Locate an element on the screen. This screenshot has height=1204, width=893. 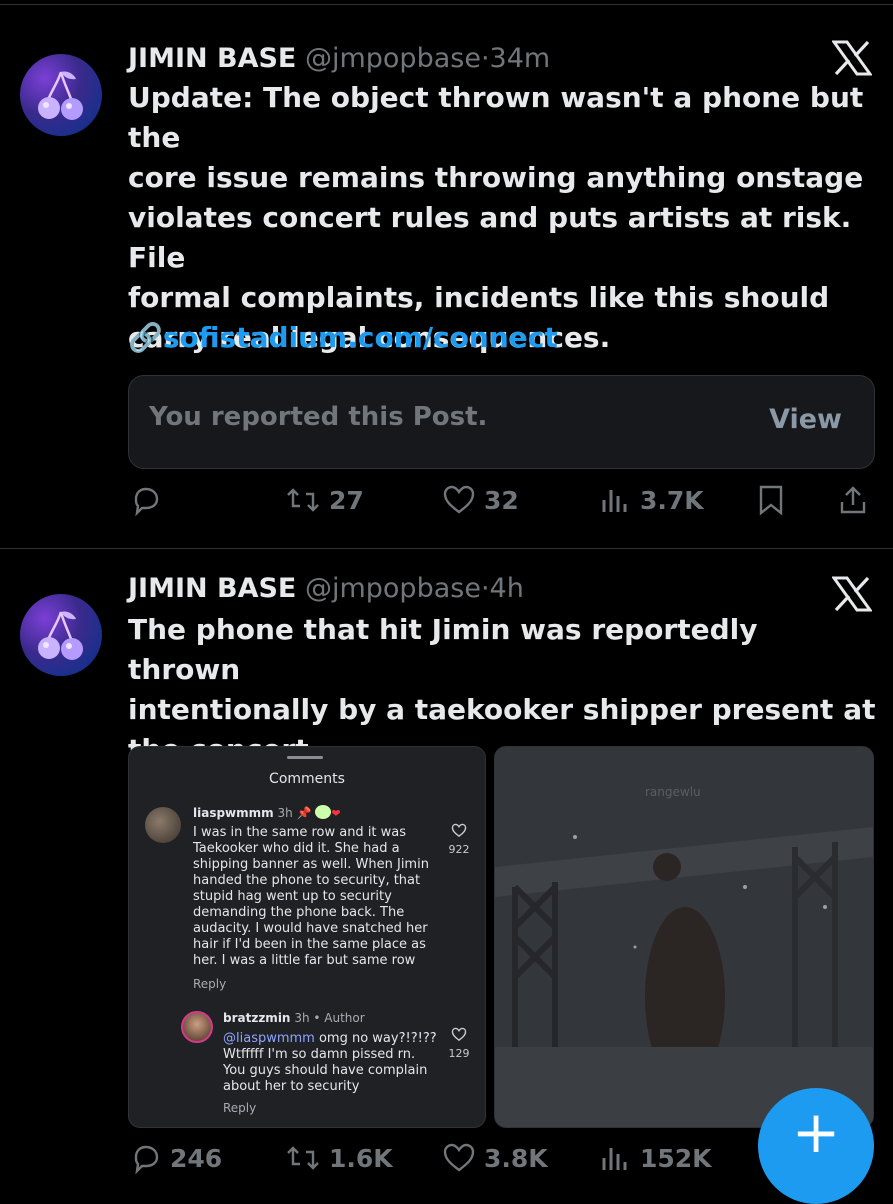
comment-line: @liaspwmmm omg no way?!?!?? is located at coordinates (333, 1039).